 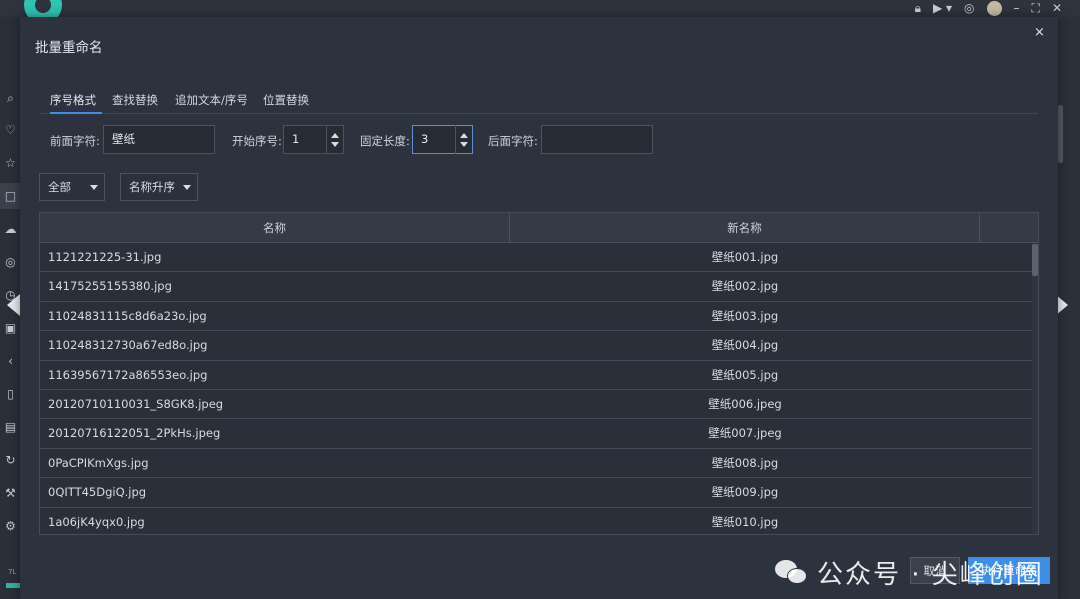 I want to click on tab-append-text: 追加文本/序号, so click(x=215, y=103).